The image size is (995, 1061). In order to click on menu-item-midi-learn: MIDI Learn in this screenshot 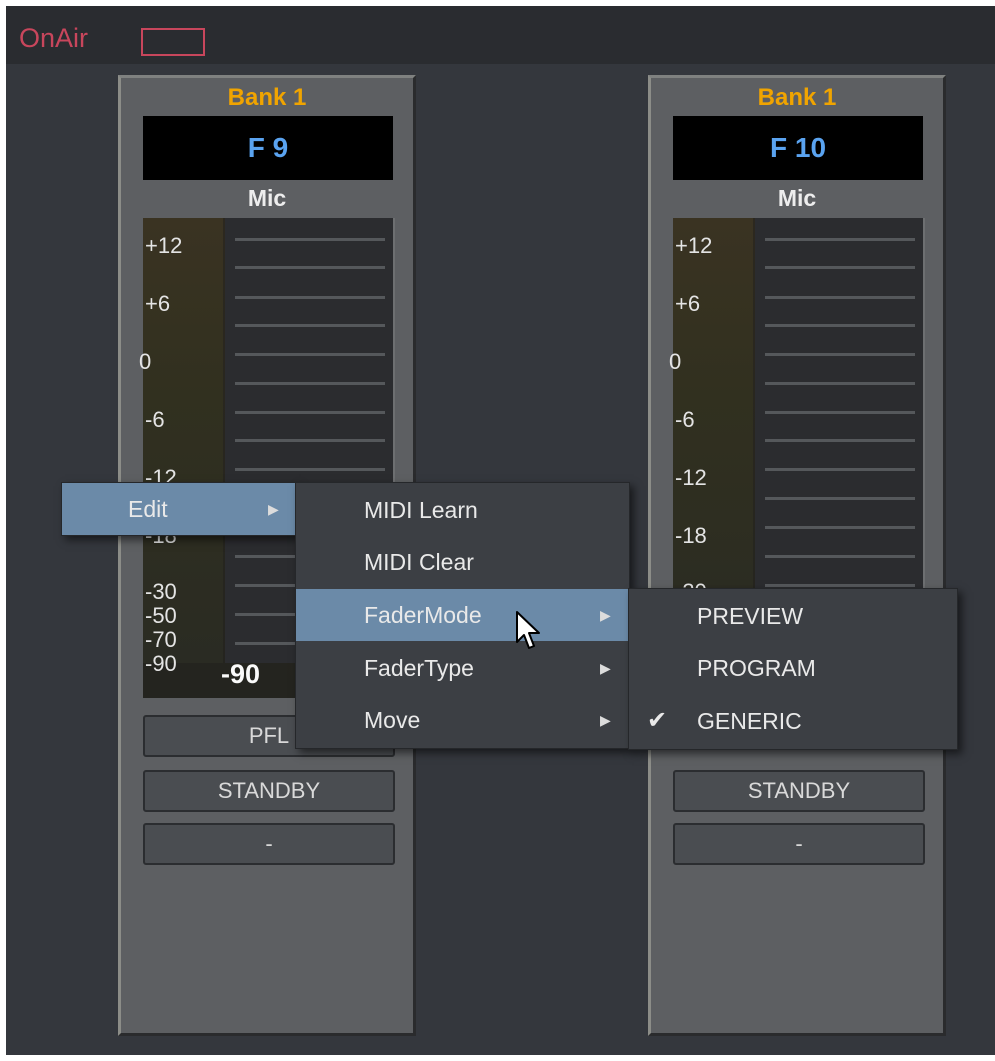, I will do `click(462, 510)`.